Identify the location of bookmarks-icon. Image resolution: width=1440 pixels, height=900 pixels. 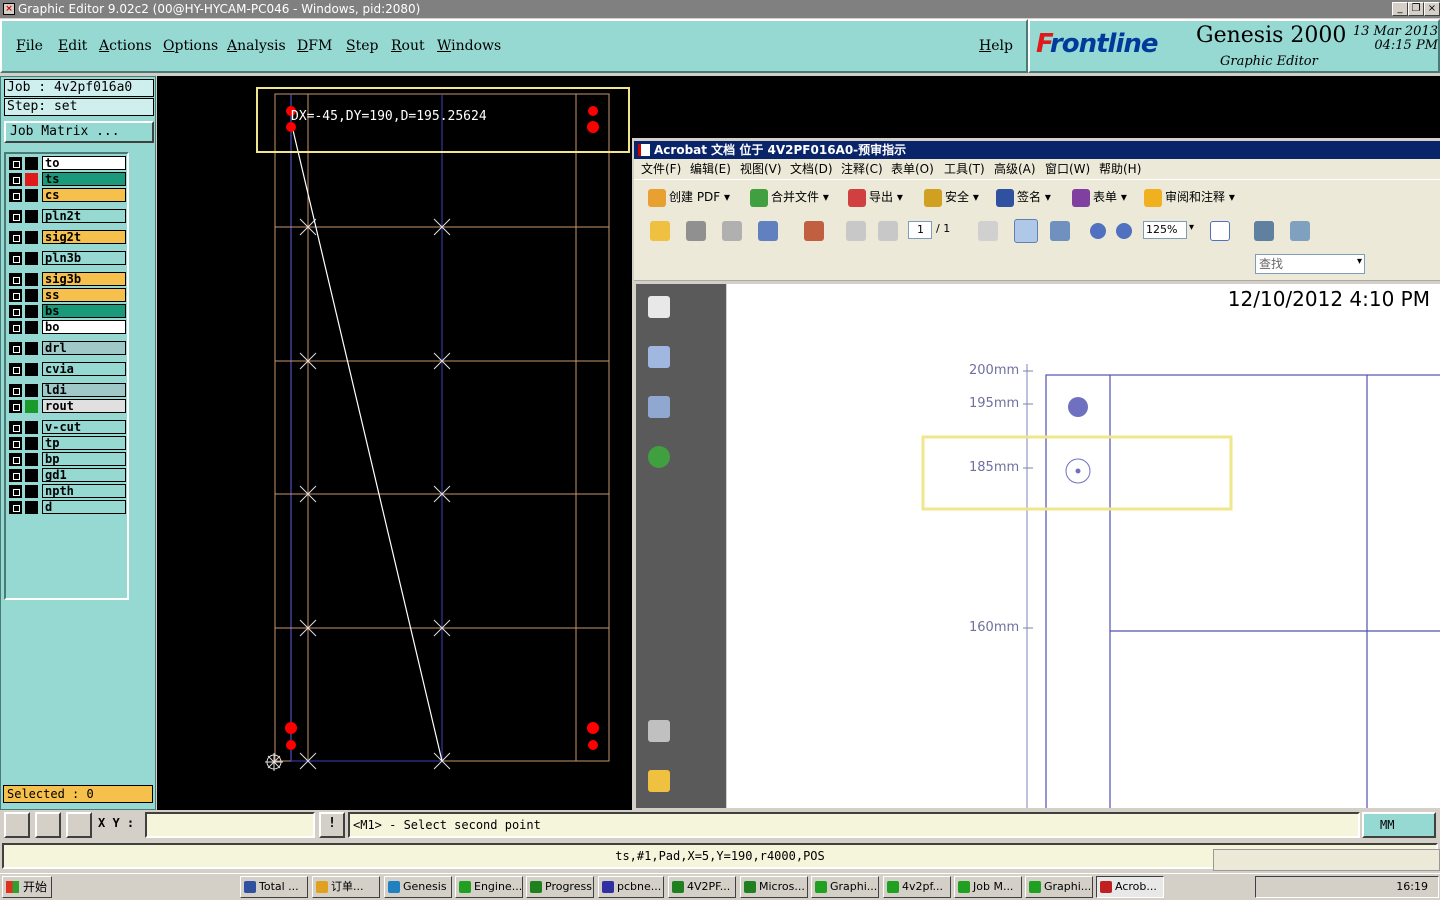
(659, 357).